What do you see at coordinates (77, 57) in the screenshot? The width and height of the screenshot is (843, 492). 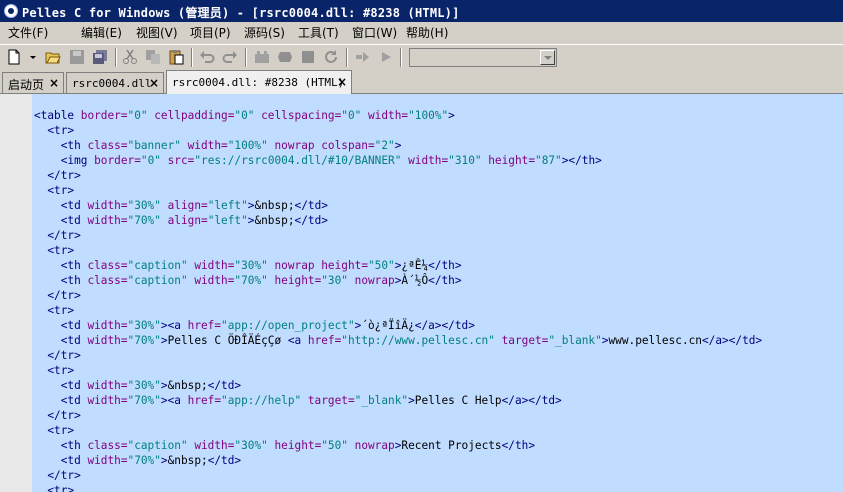 I see `save-icon` at bounding box center [77, 57].